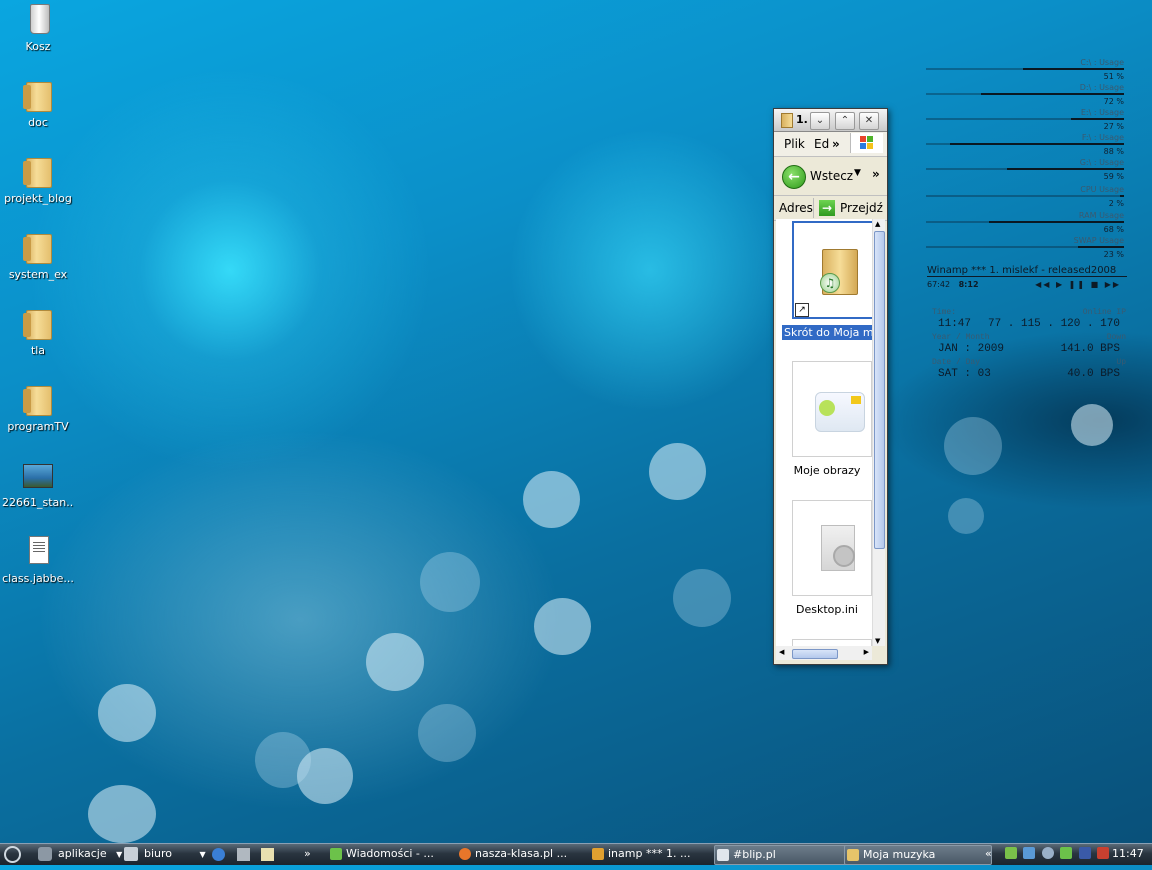 The height and width of the screenshot is (870, 1152). I want to click on messenger-icon, so click(1066, 853).